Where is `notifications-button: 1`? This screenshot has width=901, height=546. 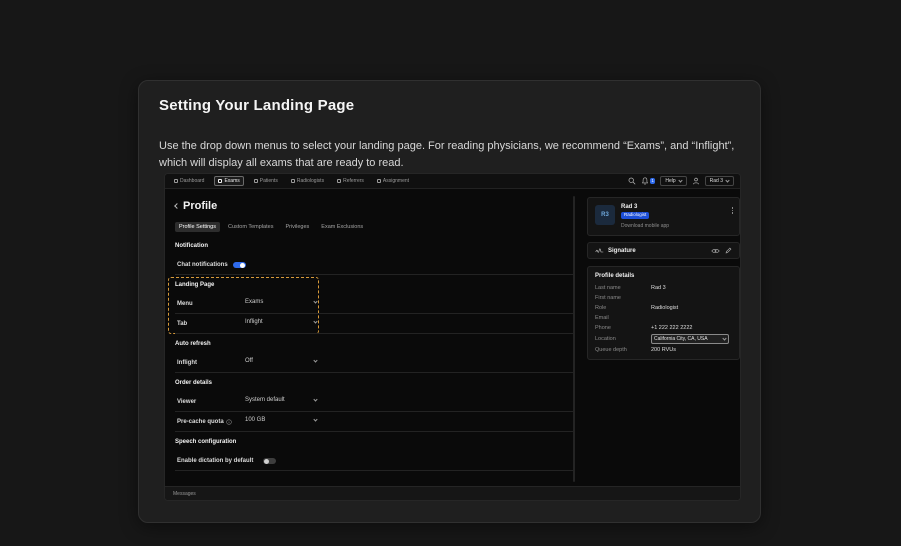
notifications-button: 1 is located at coordinates (648, 181).